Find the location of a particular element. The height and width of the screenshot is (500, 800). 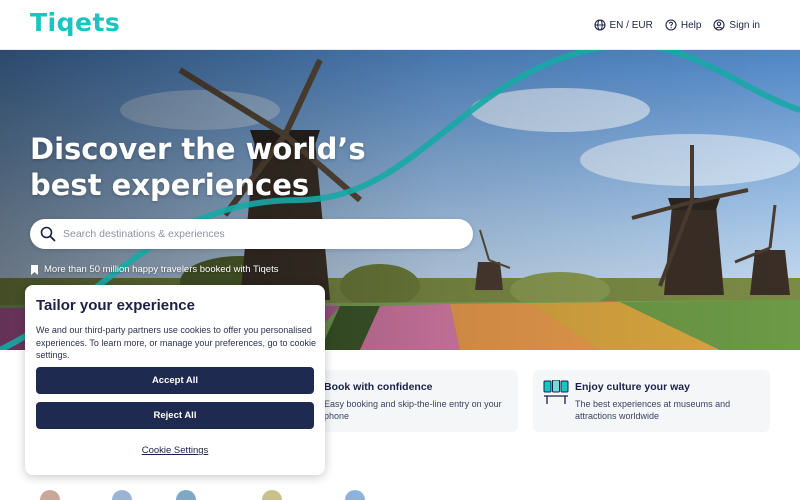

tiqets-logo: Tiqets is located at coordinates (75, 22).